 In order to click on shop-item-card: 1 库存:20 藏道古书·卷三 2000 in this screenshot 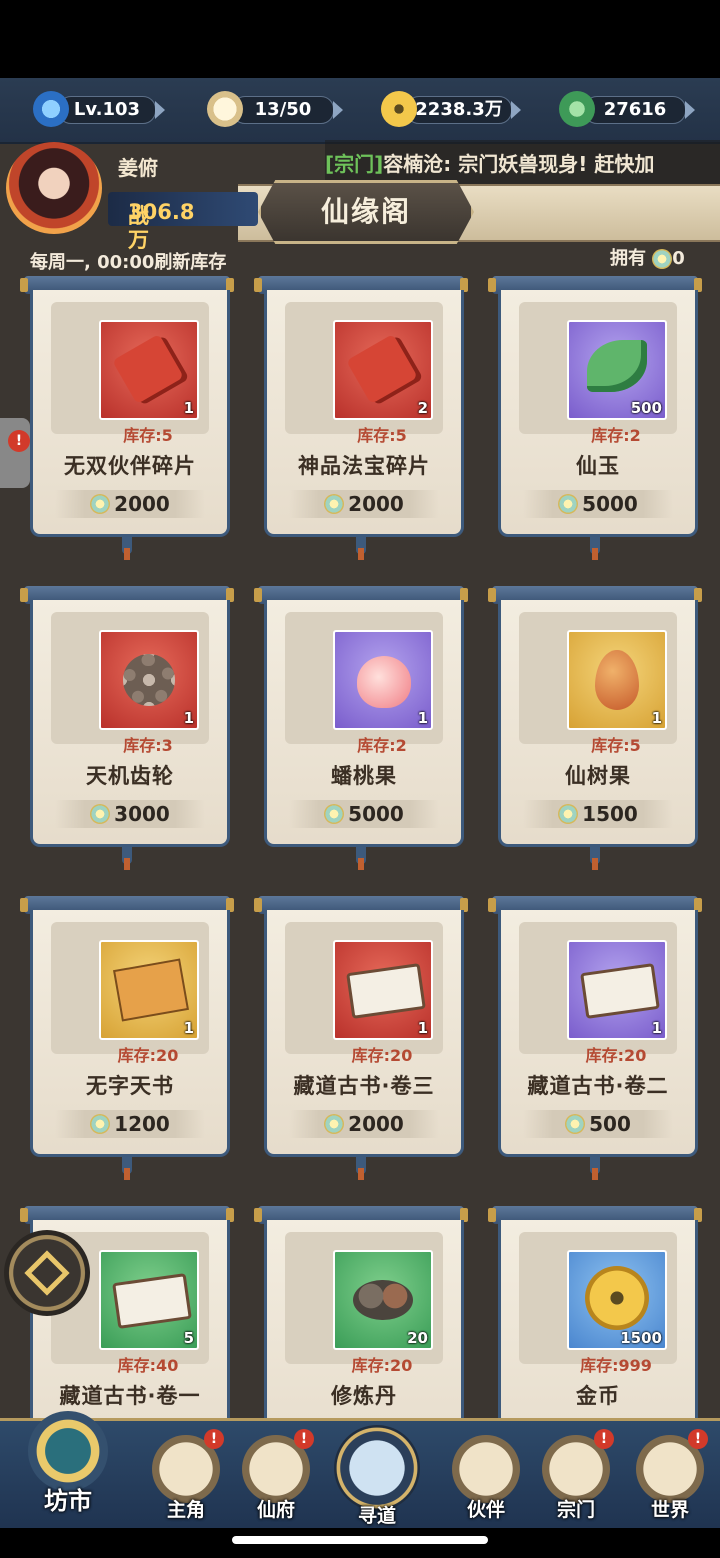, I will do `click(361, 1038)`.